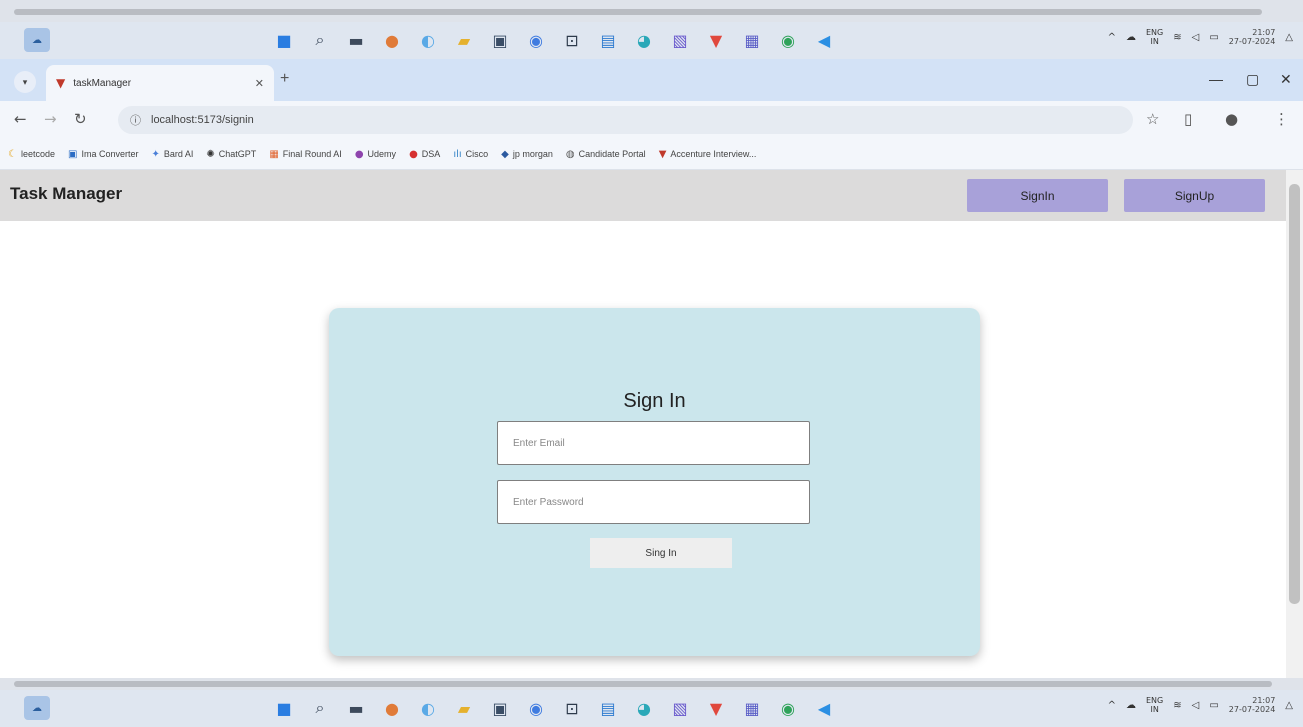  I want to click on password-field: Enter Password, so click(653, 502).